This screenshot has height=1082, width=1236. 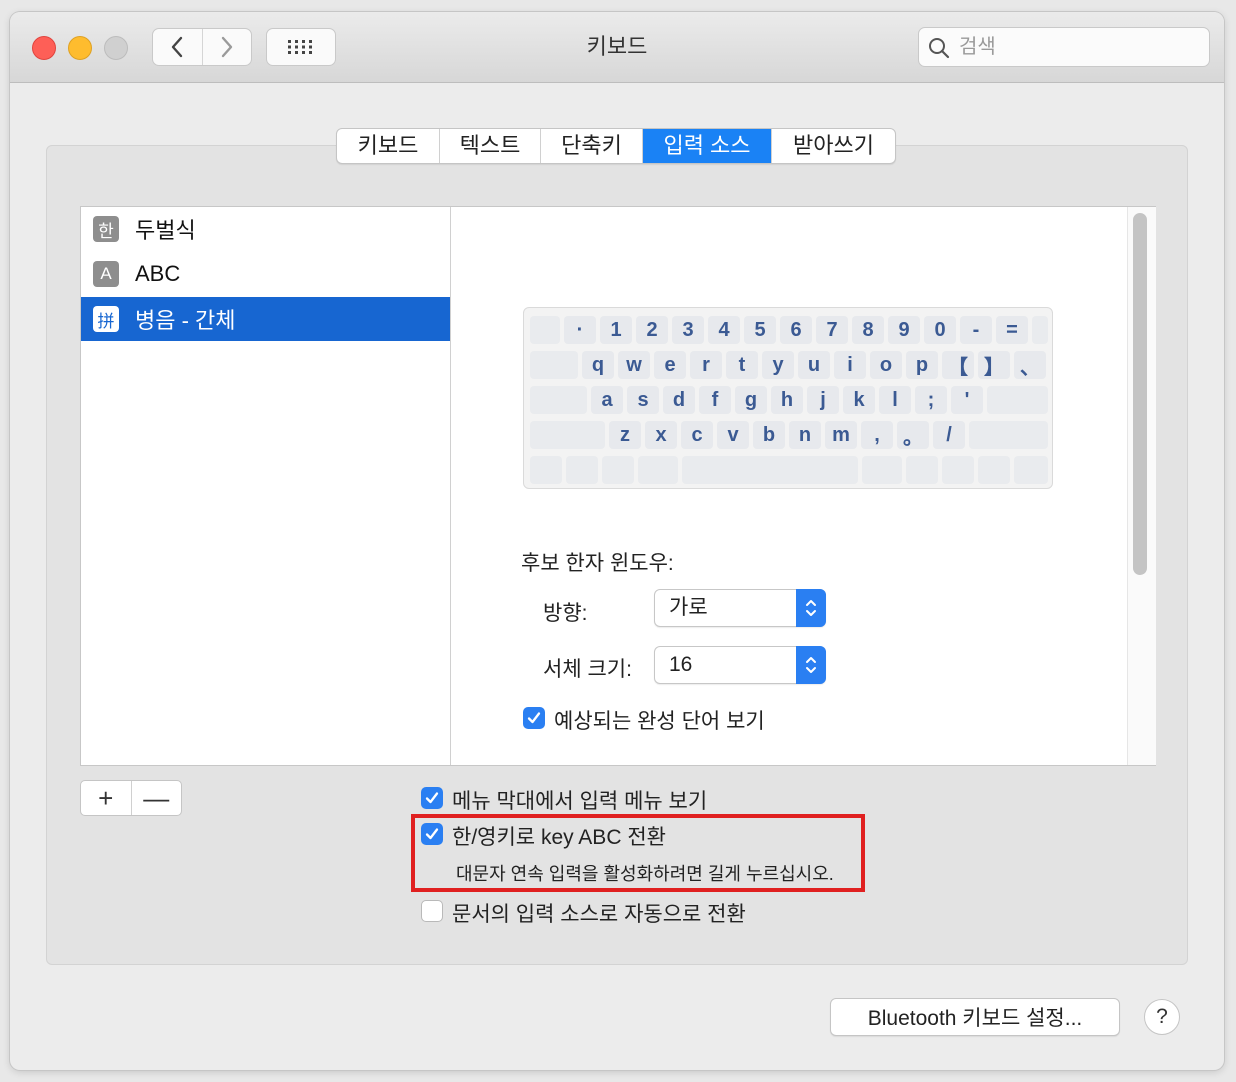 What do you see at coordinates (697, 435) in the screenshot?
I see `keyboard-key: c` at bounding box center [697, 435].